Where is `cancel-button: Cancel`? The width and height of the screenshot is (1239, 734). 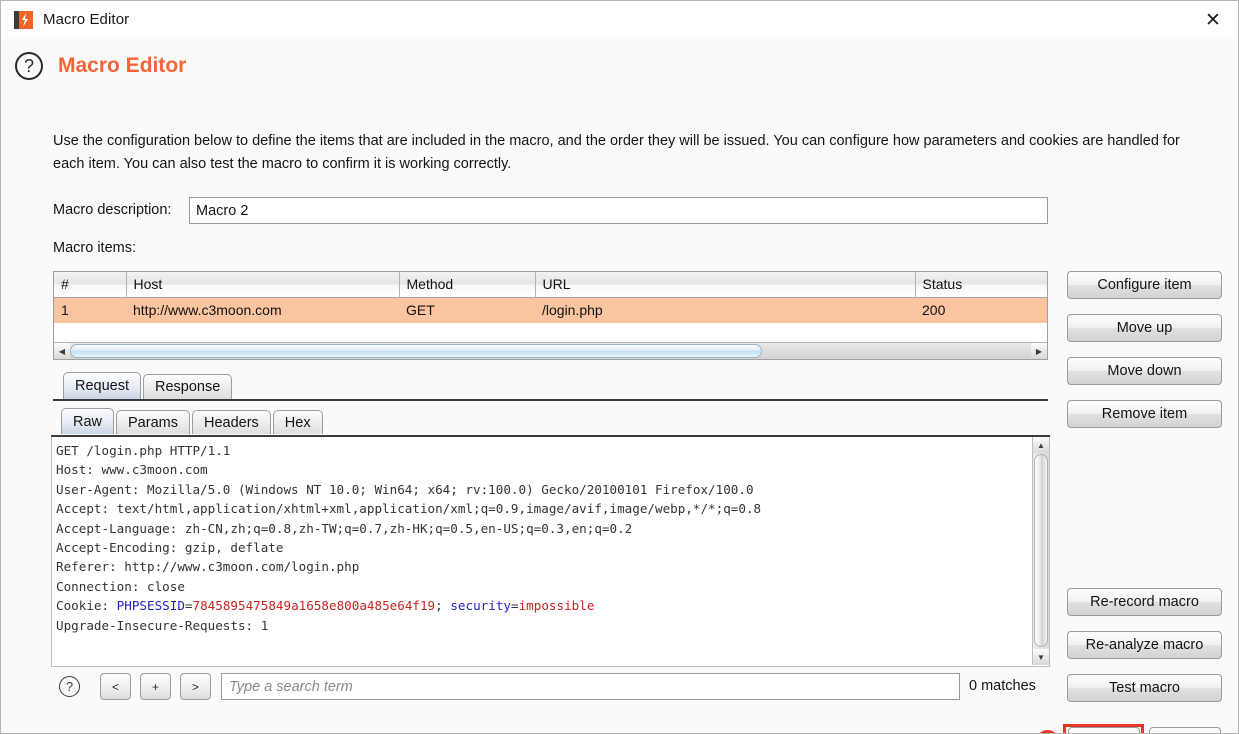
cancel-button: Cancel is located at coordinates (1185, 730).